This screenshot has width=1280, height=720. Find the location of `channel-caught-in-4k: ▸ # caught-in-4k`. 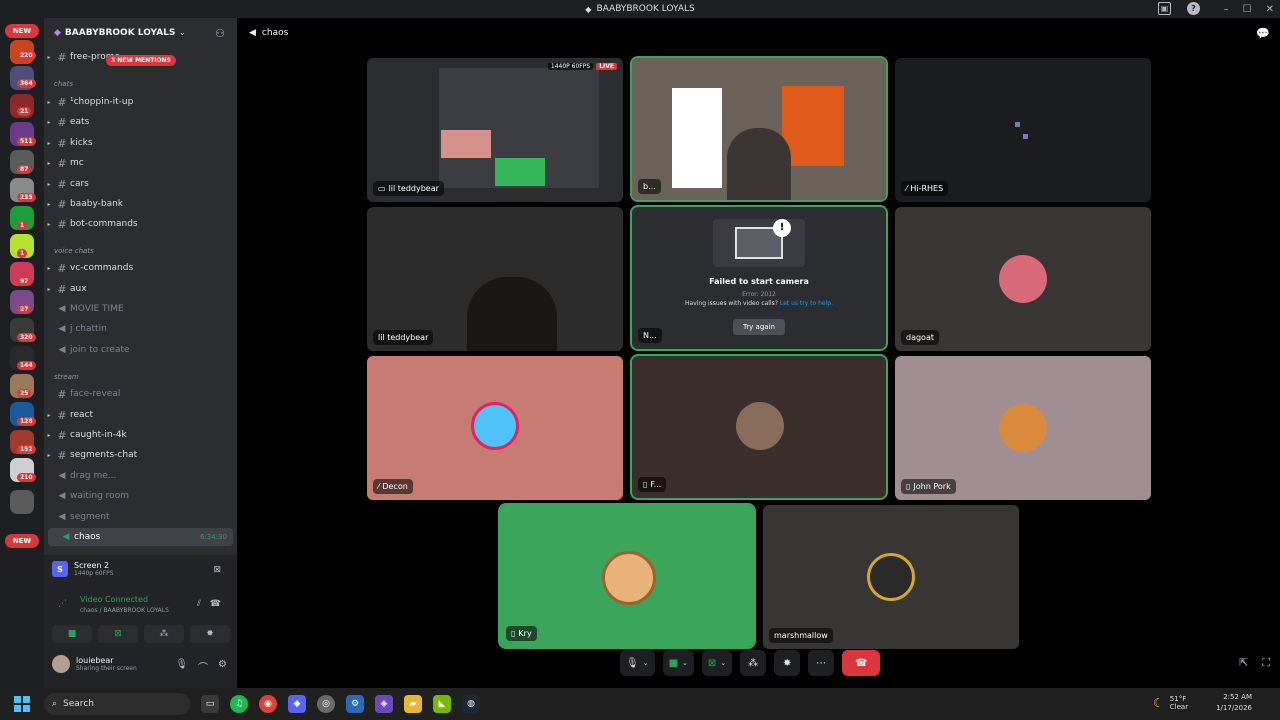

channel-caught-in-4k: ▸ # caught-in-4k is located at coordinates (140, 435).